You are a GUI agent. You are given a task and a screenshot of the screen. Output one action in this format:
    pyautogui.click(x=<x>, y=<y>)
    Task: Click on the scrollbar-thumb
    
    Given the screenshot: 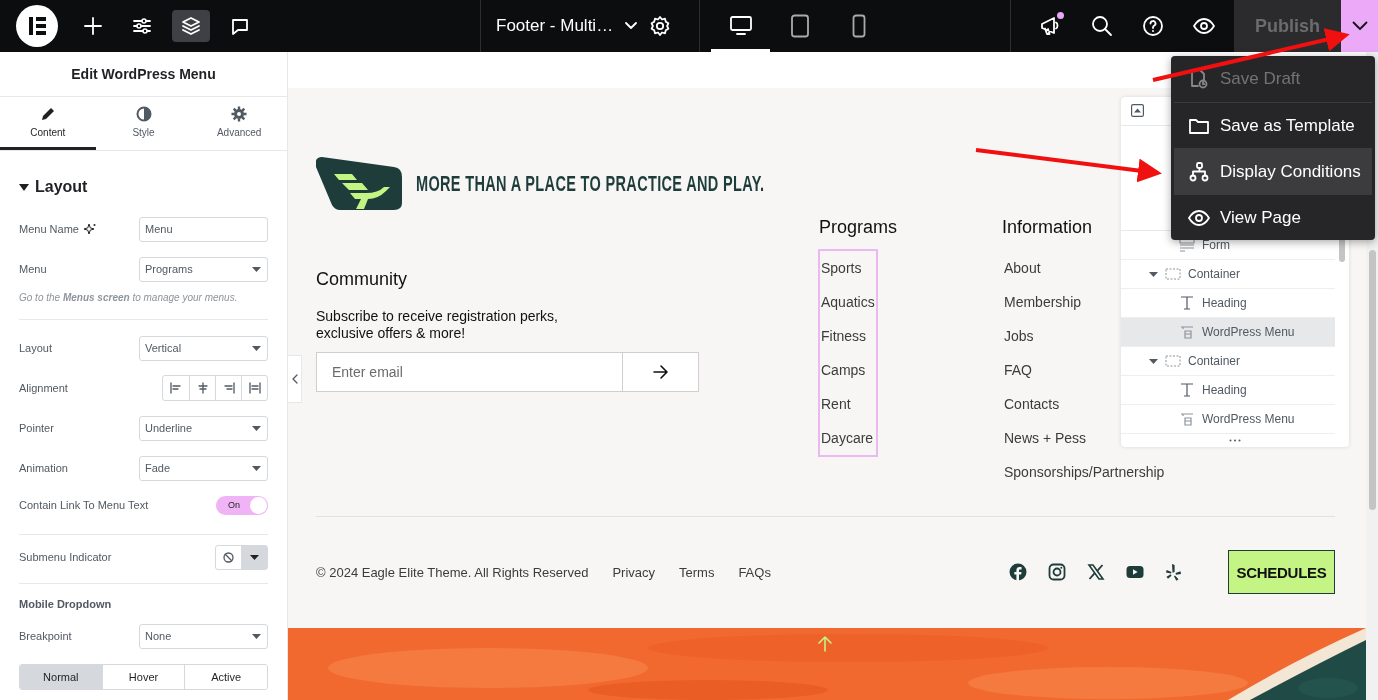 What is the action you would take?
    pyautogui.click(x=1372, y=380)
    